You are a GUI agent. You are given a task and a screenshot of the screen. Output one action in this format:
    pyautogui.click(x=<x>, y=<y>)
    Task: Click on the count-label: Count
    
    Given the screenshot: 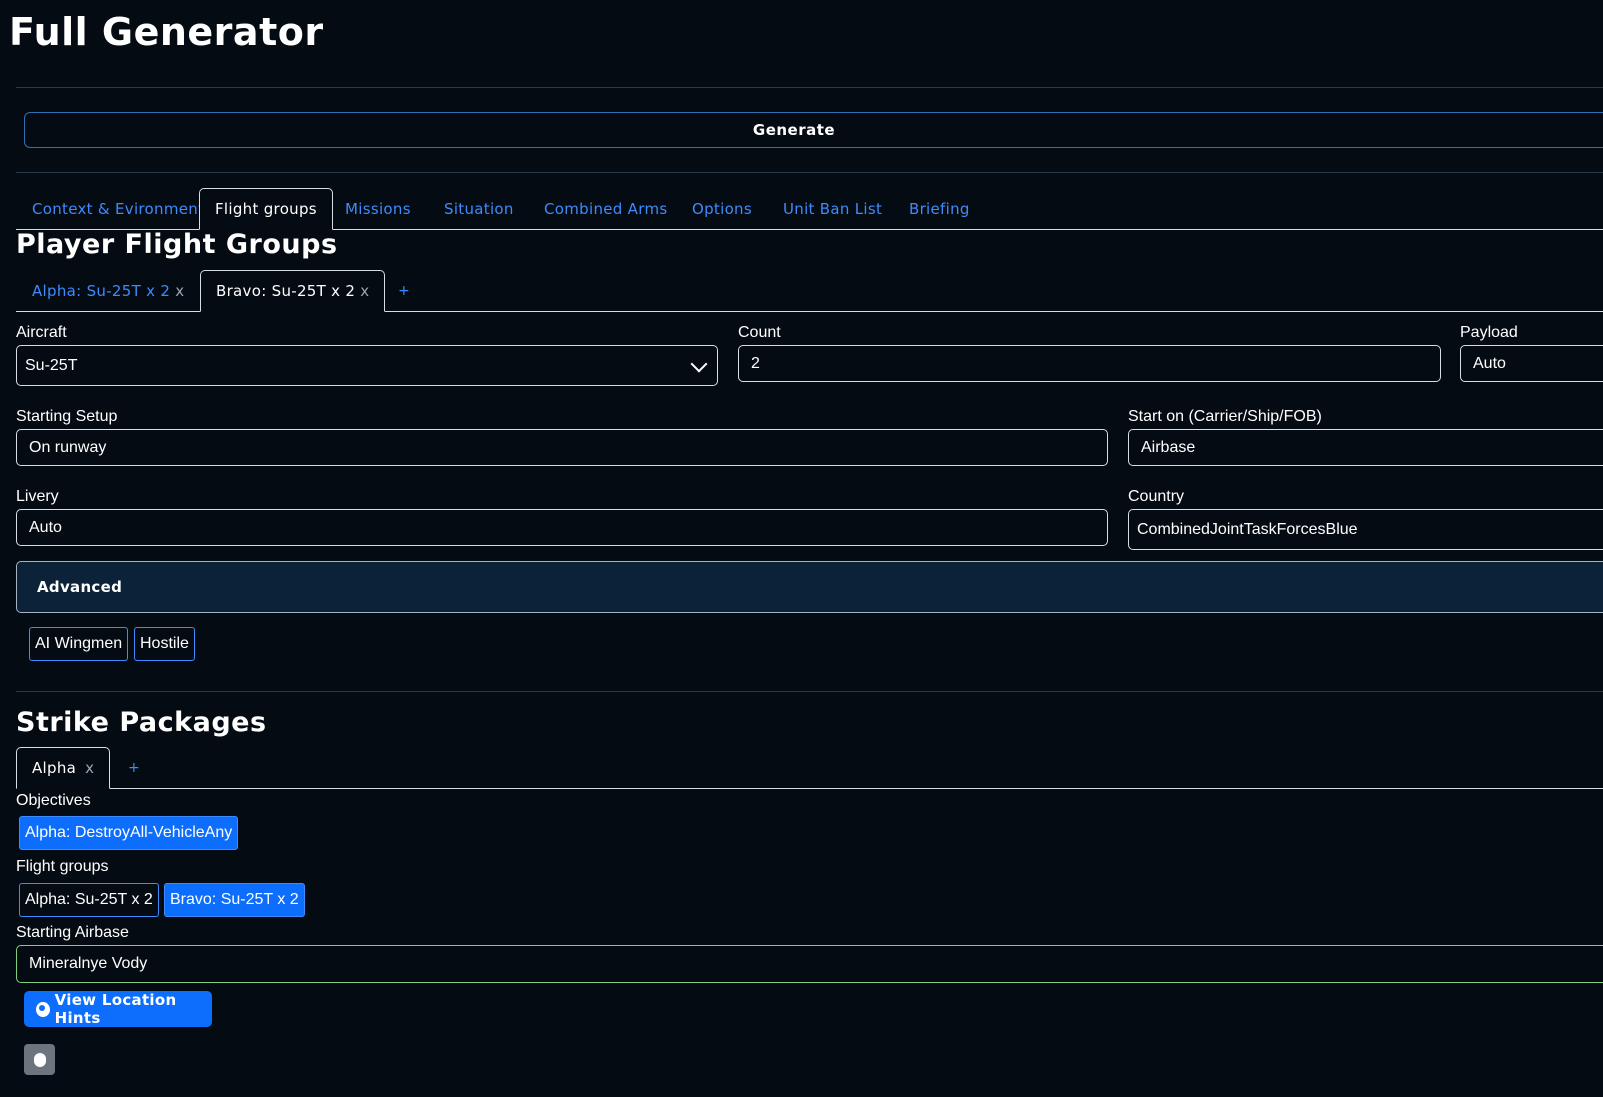 What is the action you would take?
    pyautogui.click(x=759, y=332)
    